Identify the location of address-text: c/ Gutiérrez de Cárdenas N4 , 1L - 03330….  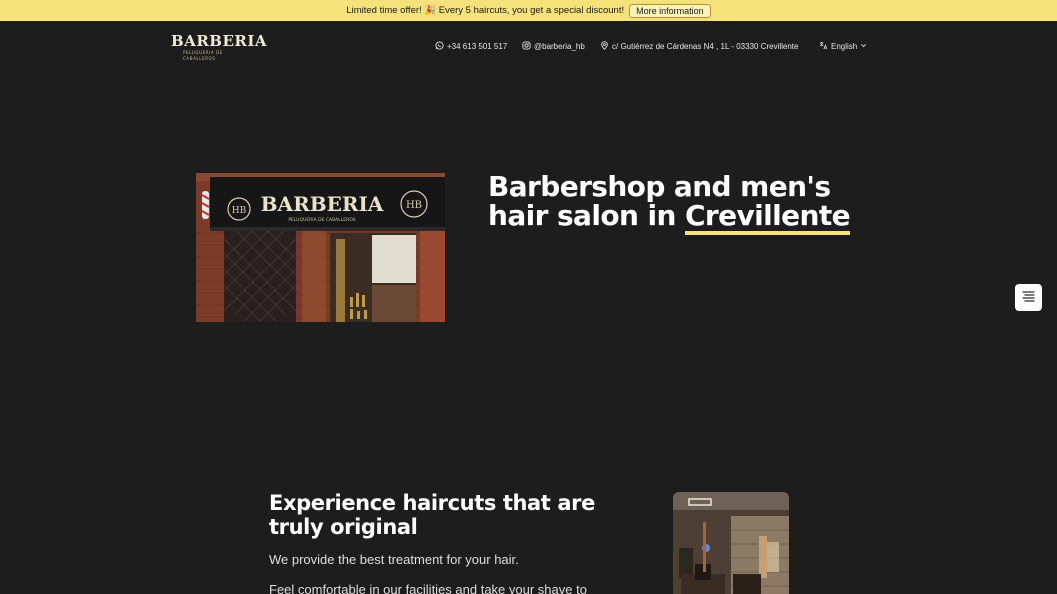
(705, 46).